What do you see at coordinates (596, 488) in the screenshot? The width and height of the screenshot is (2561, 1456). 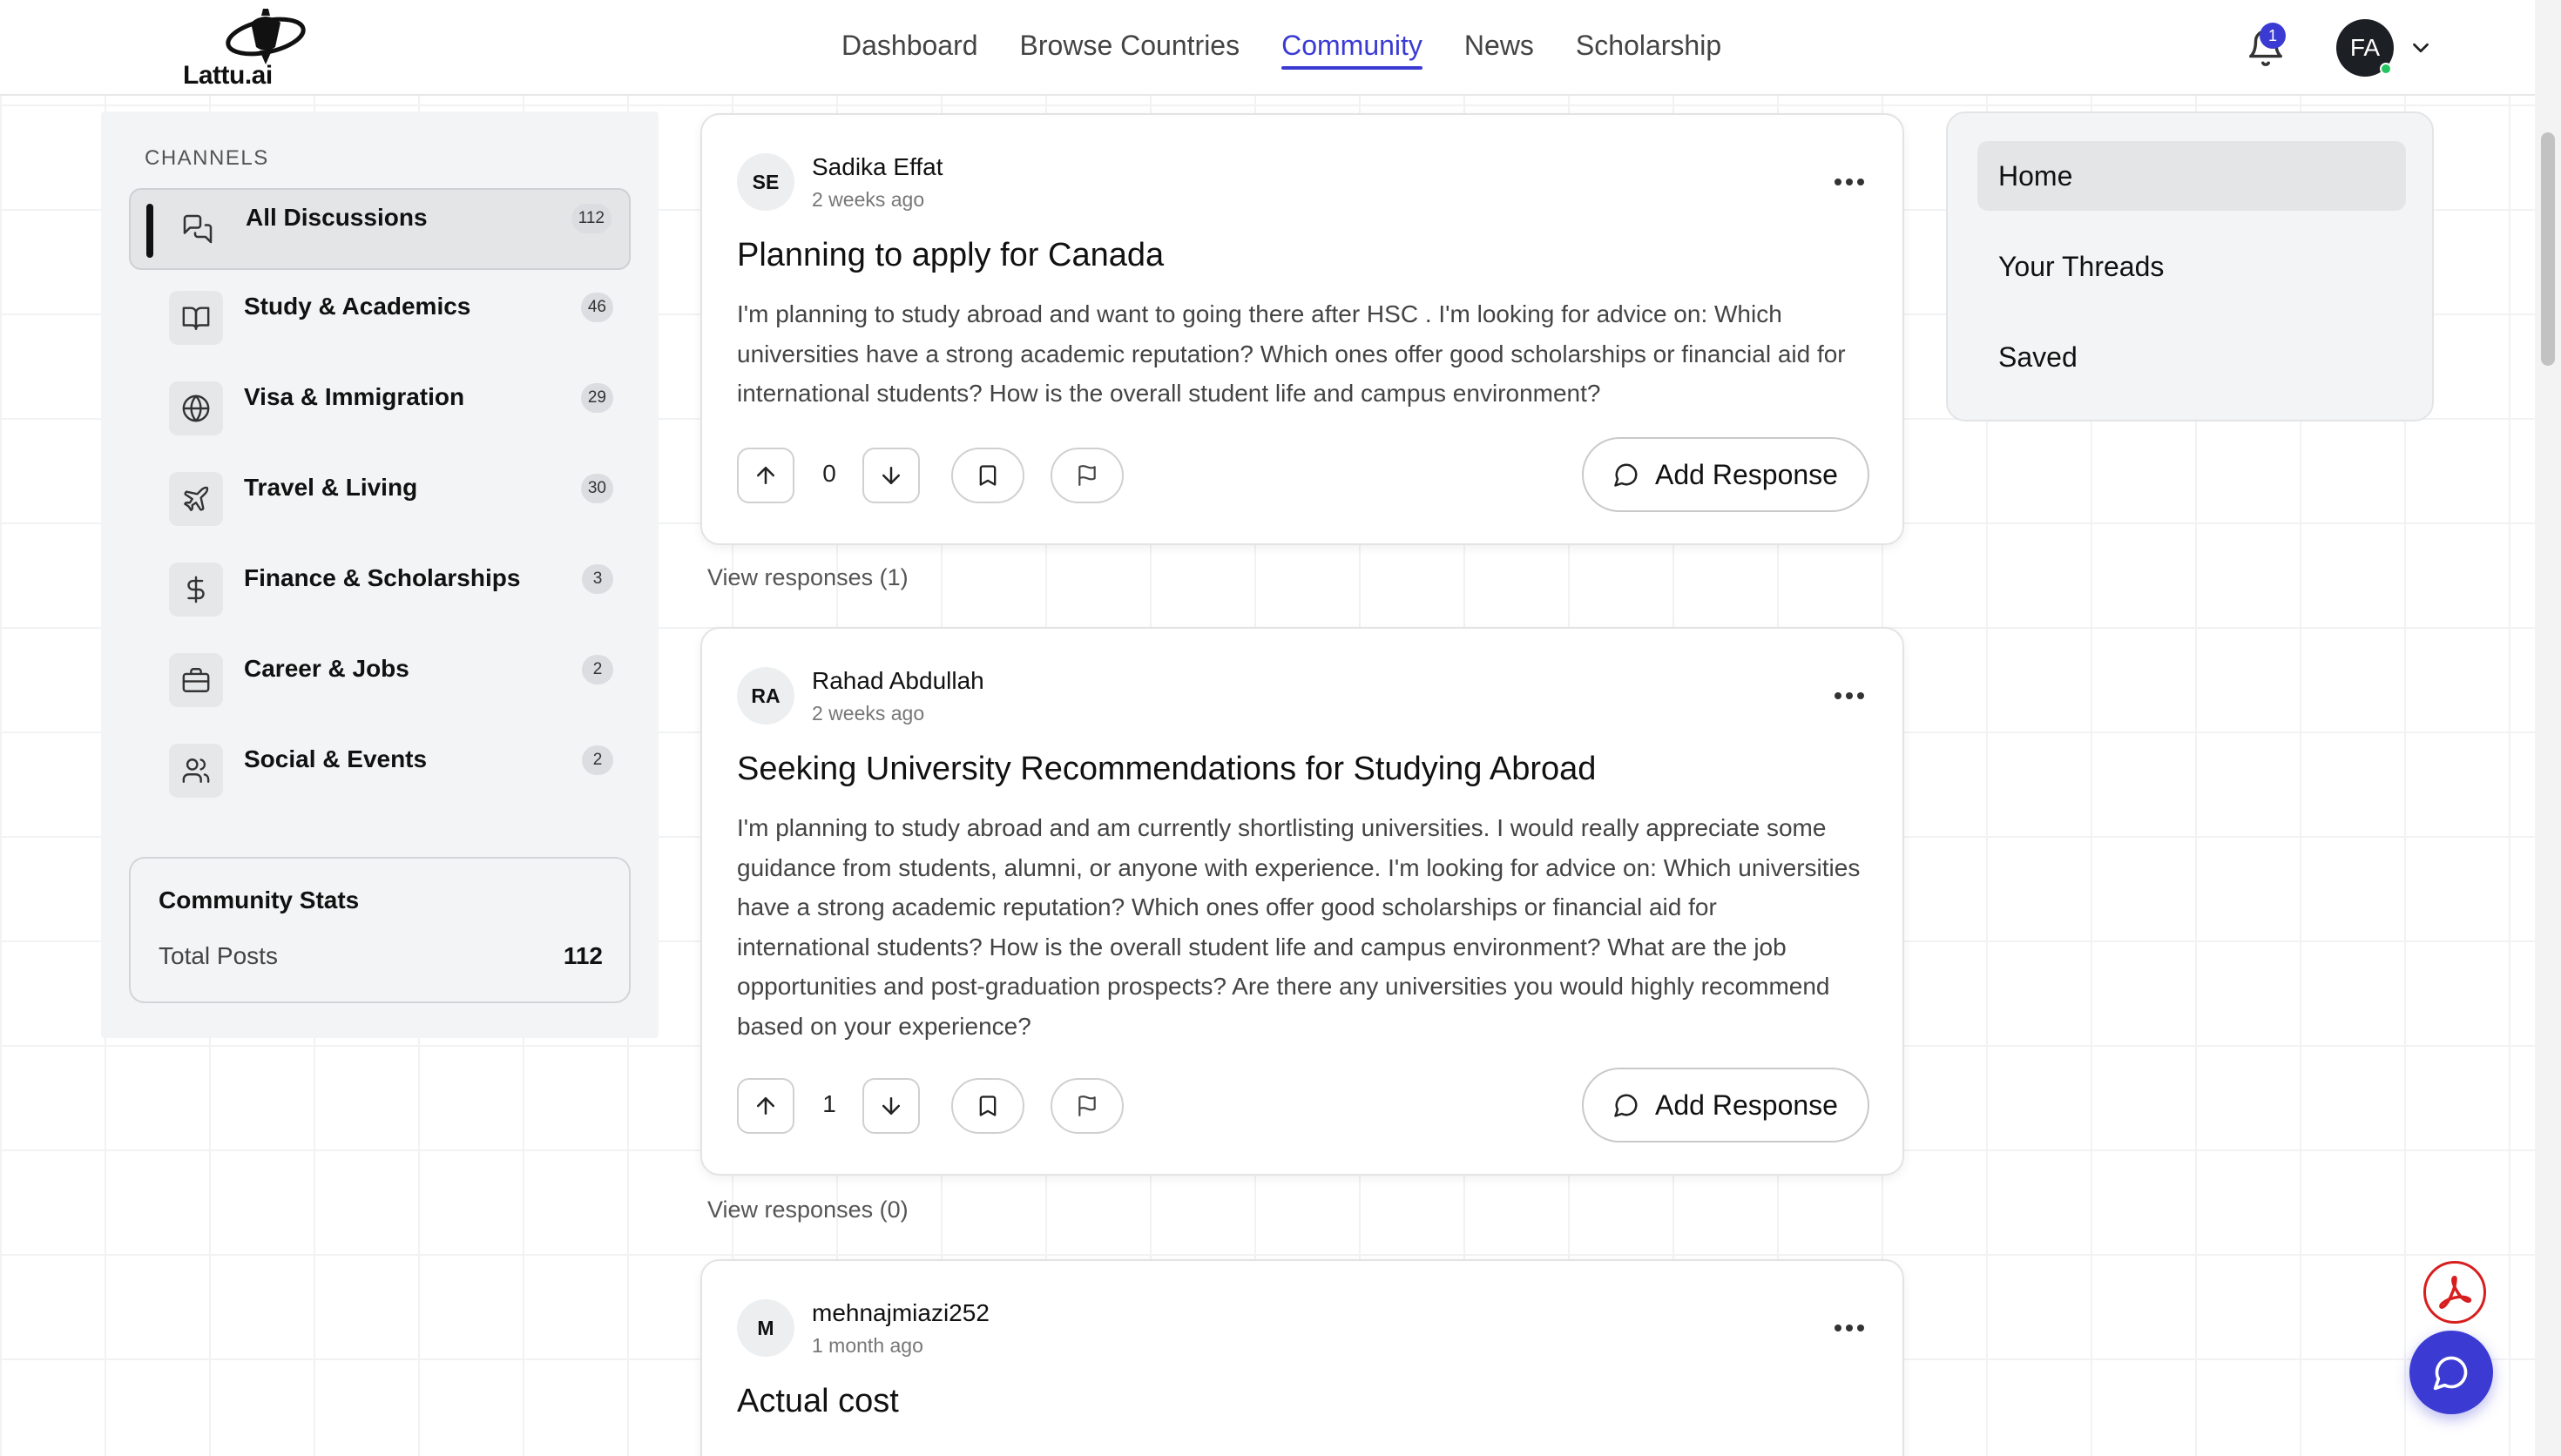 I see `channel-count: 30` at bounding box center [596, 488].